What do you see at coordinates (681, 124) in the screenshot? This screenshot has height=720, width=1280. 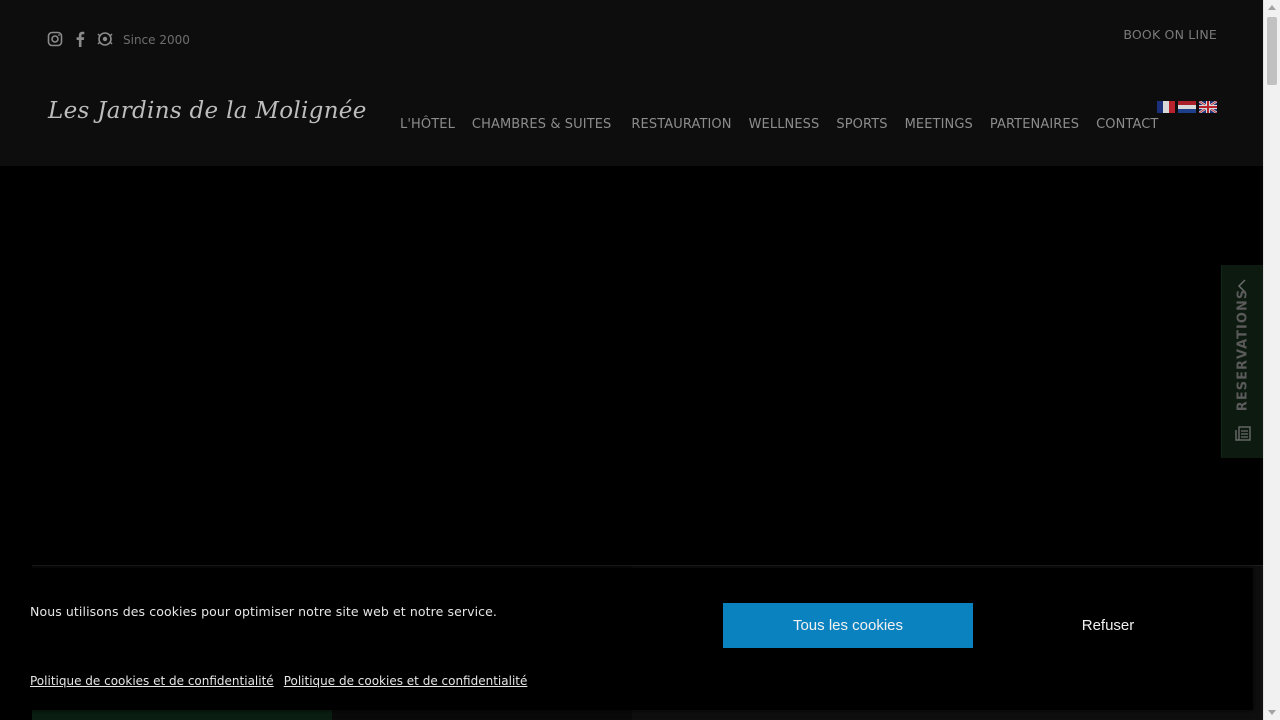 I see `nav-item-restauration: RESTAURATION` at bounding box center [681, 124].